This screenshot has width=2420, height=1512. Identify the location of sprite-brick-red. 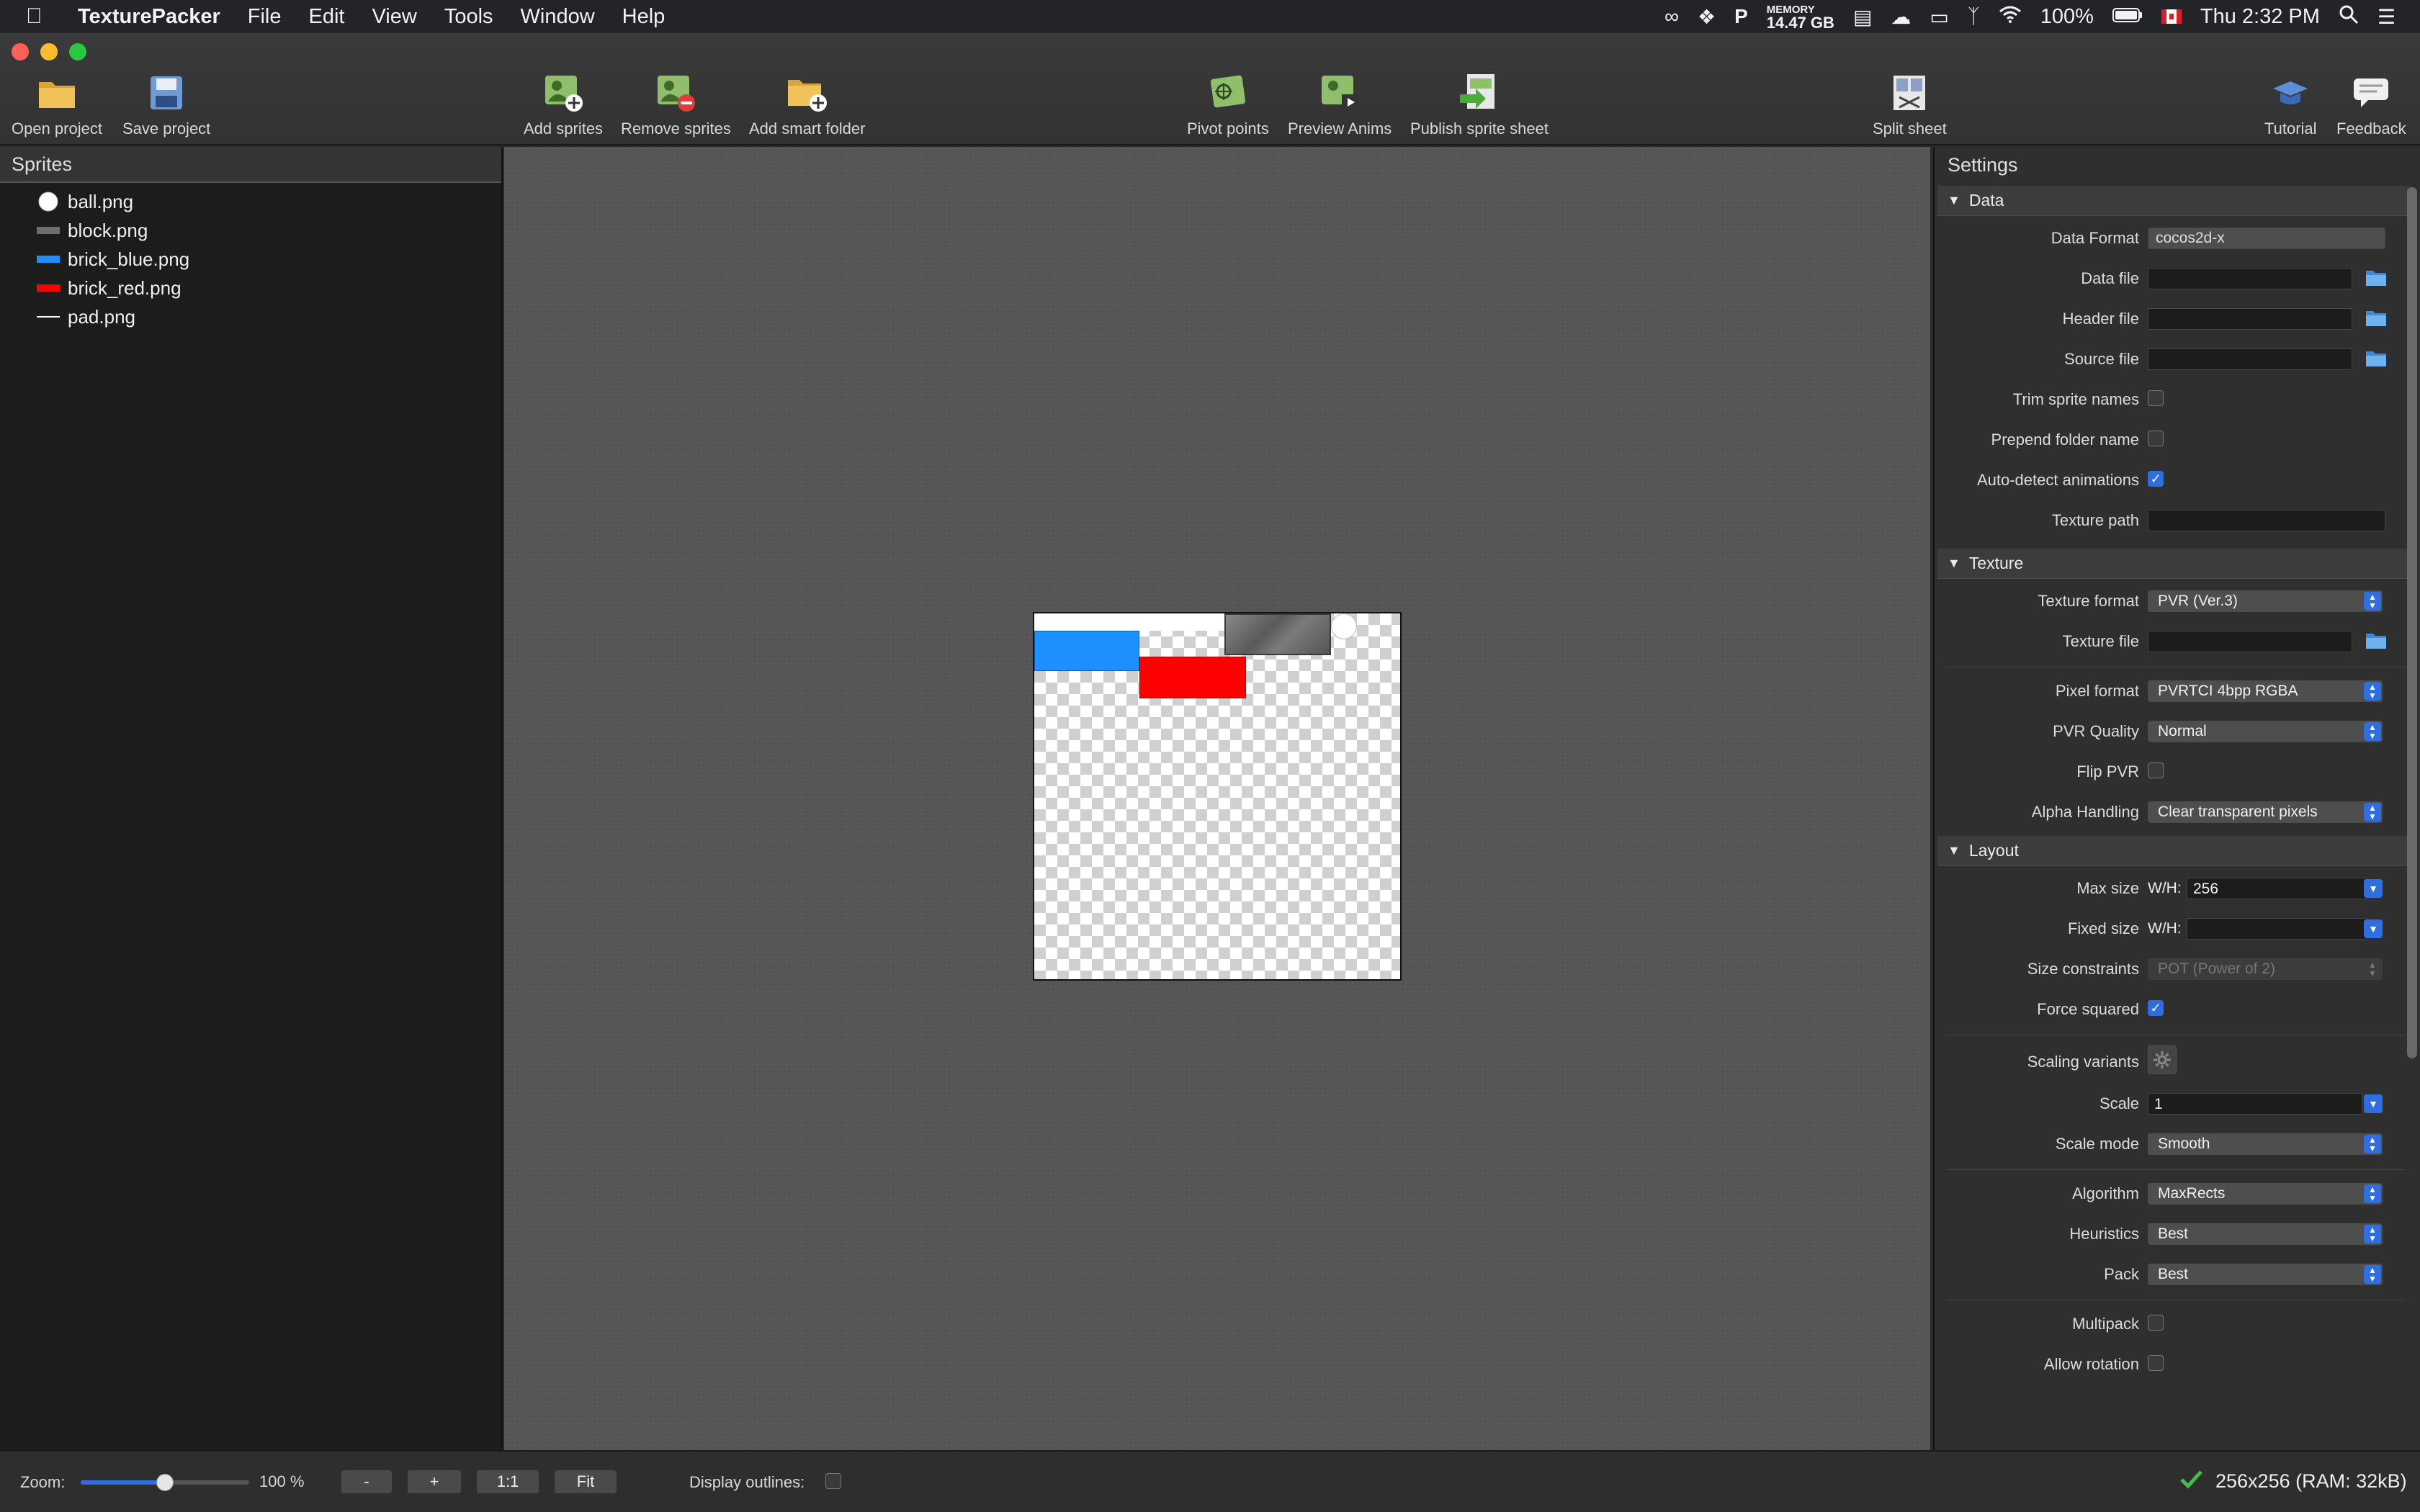
(1192, 677).